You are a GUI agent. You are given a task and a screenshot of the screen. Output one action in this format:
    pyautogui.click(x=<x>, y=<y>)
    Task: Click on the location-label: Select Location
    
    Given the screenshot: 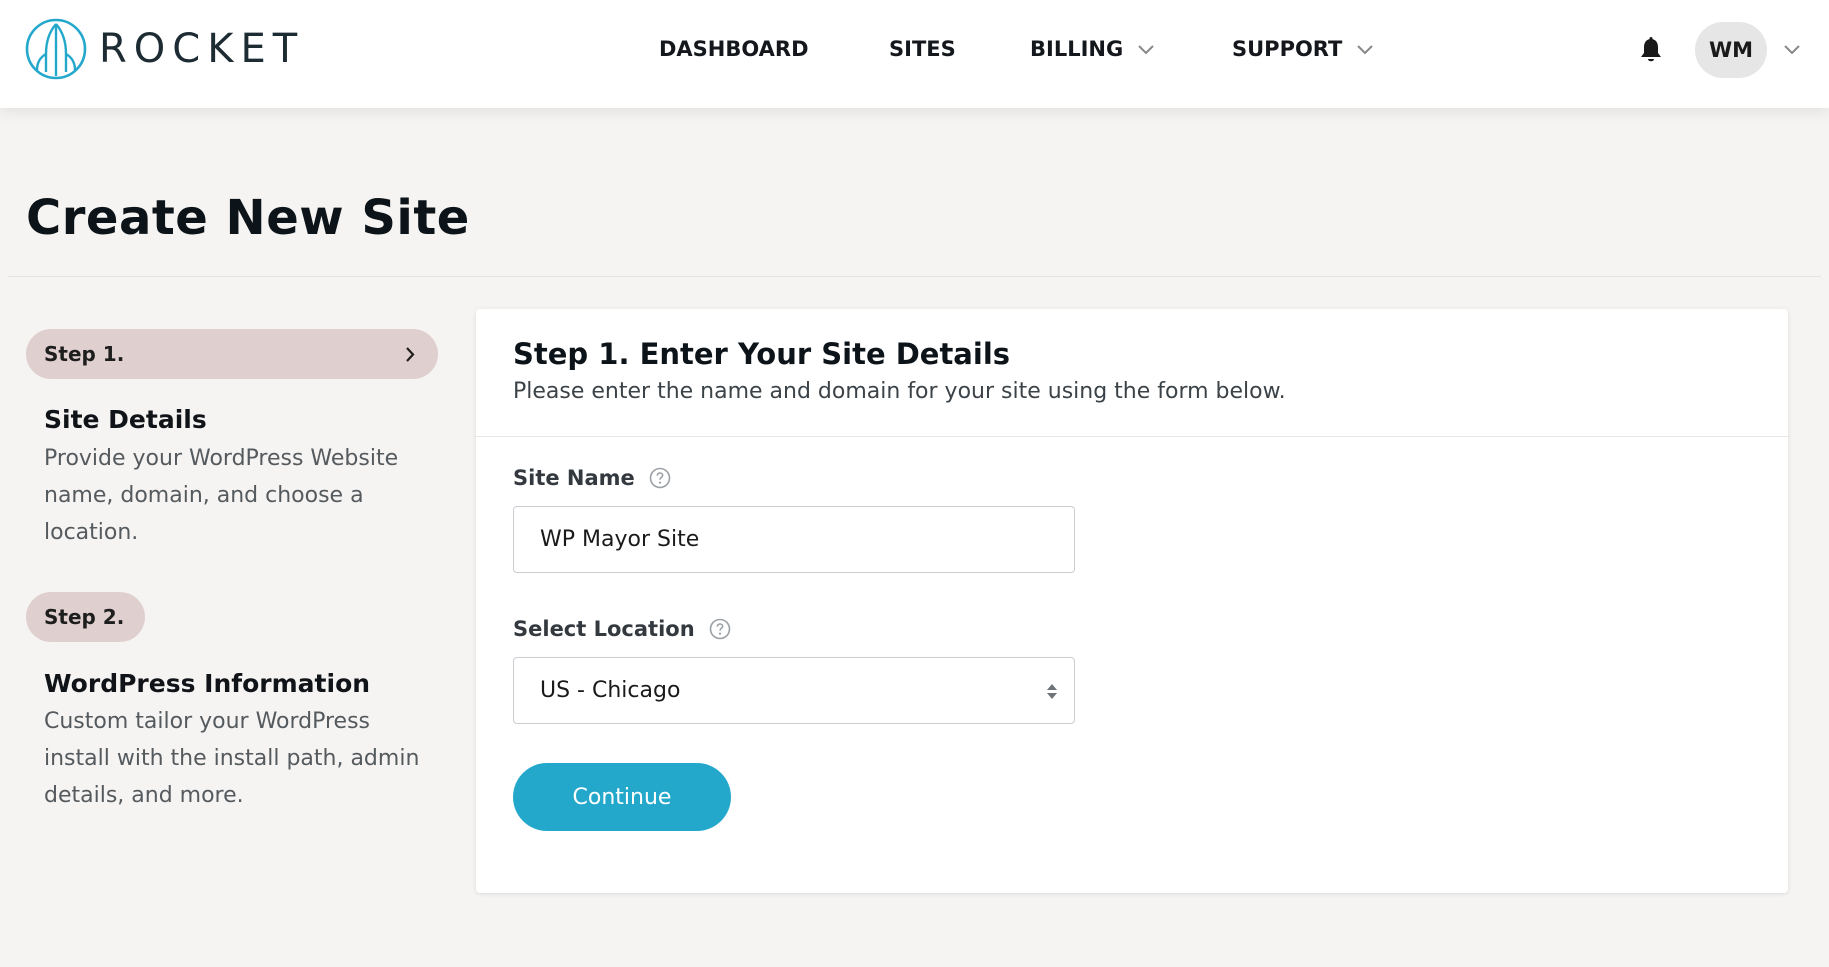 What is the action you would take?
    pyautogui.click(x=622, y=629)
    